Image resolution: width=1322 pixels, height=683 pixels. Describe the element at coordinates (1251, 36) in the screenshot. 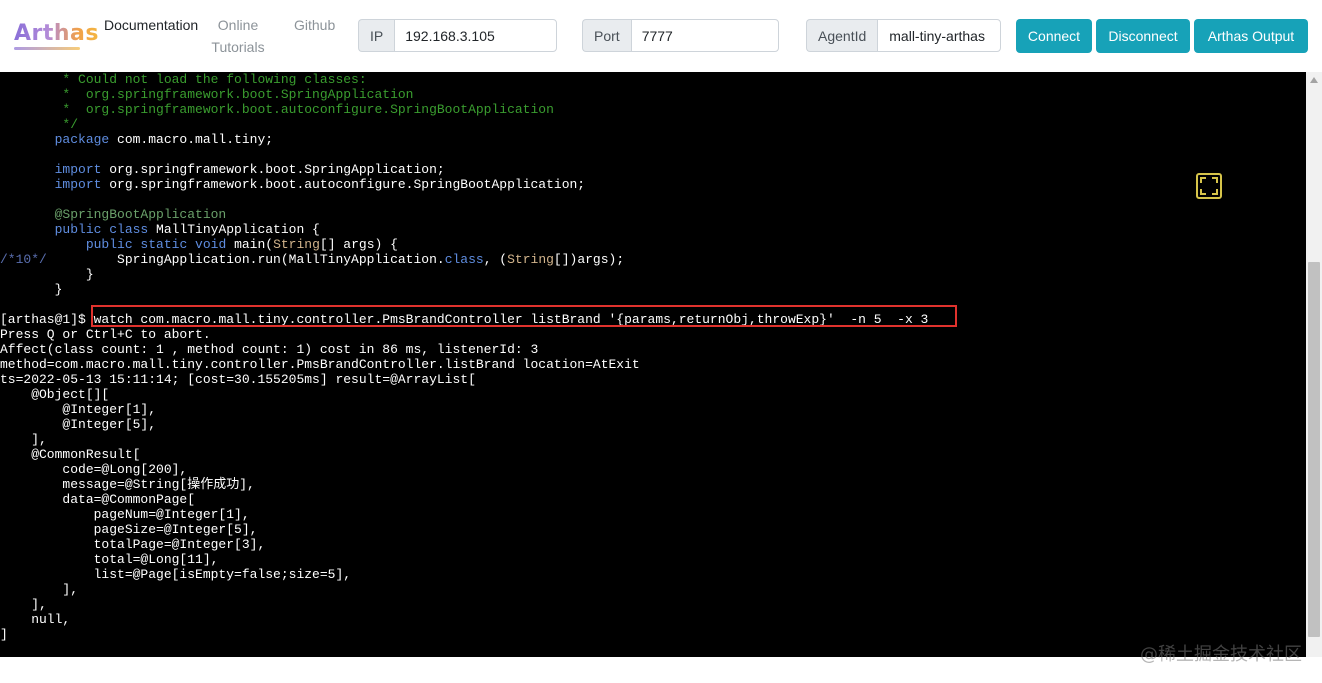

I see `arthas-output-button: Arthas Output` at that location.